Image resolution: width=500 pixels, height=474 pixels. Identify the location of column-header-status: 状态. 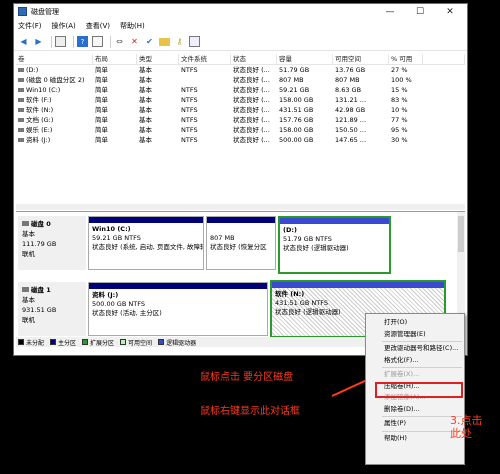
(254, 59).